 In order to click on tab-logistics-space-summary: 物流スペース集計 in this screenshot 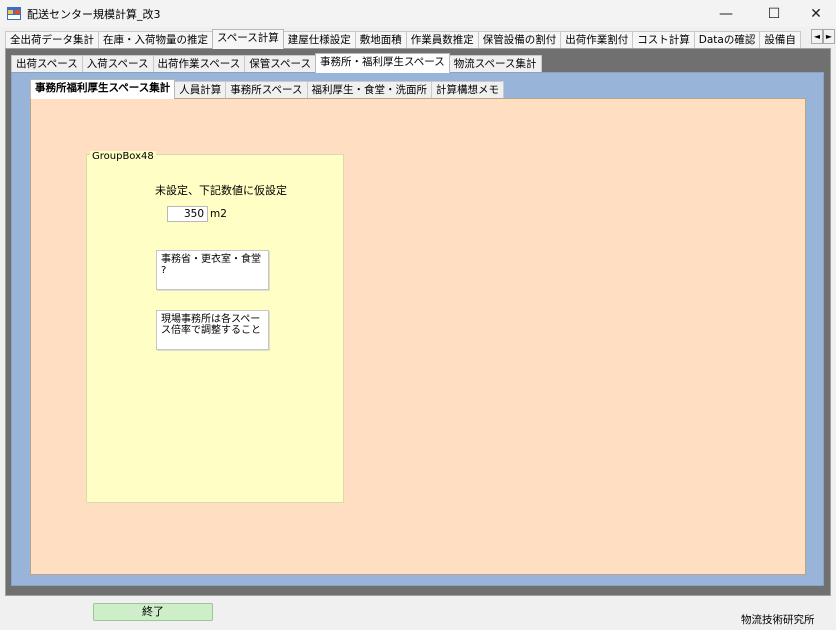, I will do `click(495, 64)`.